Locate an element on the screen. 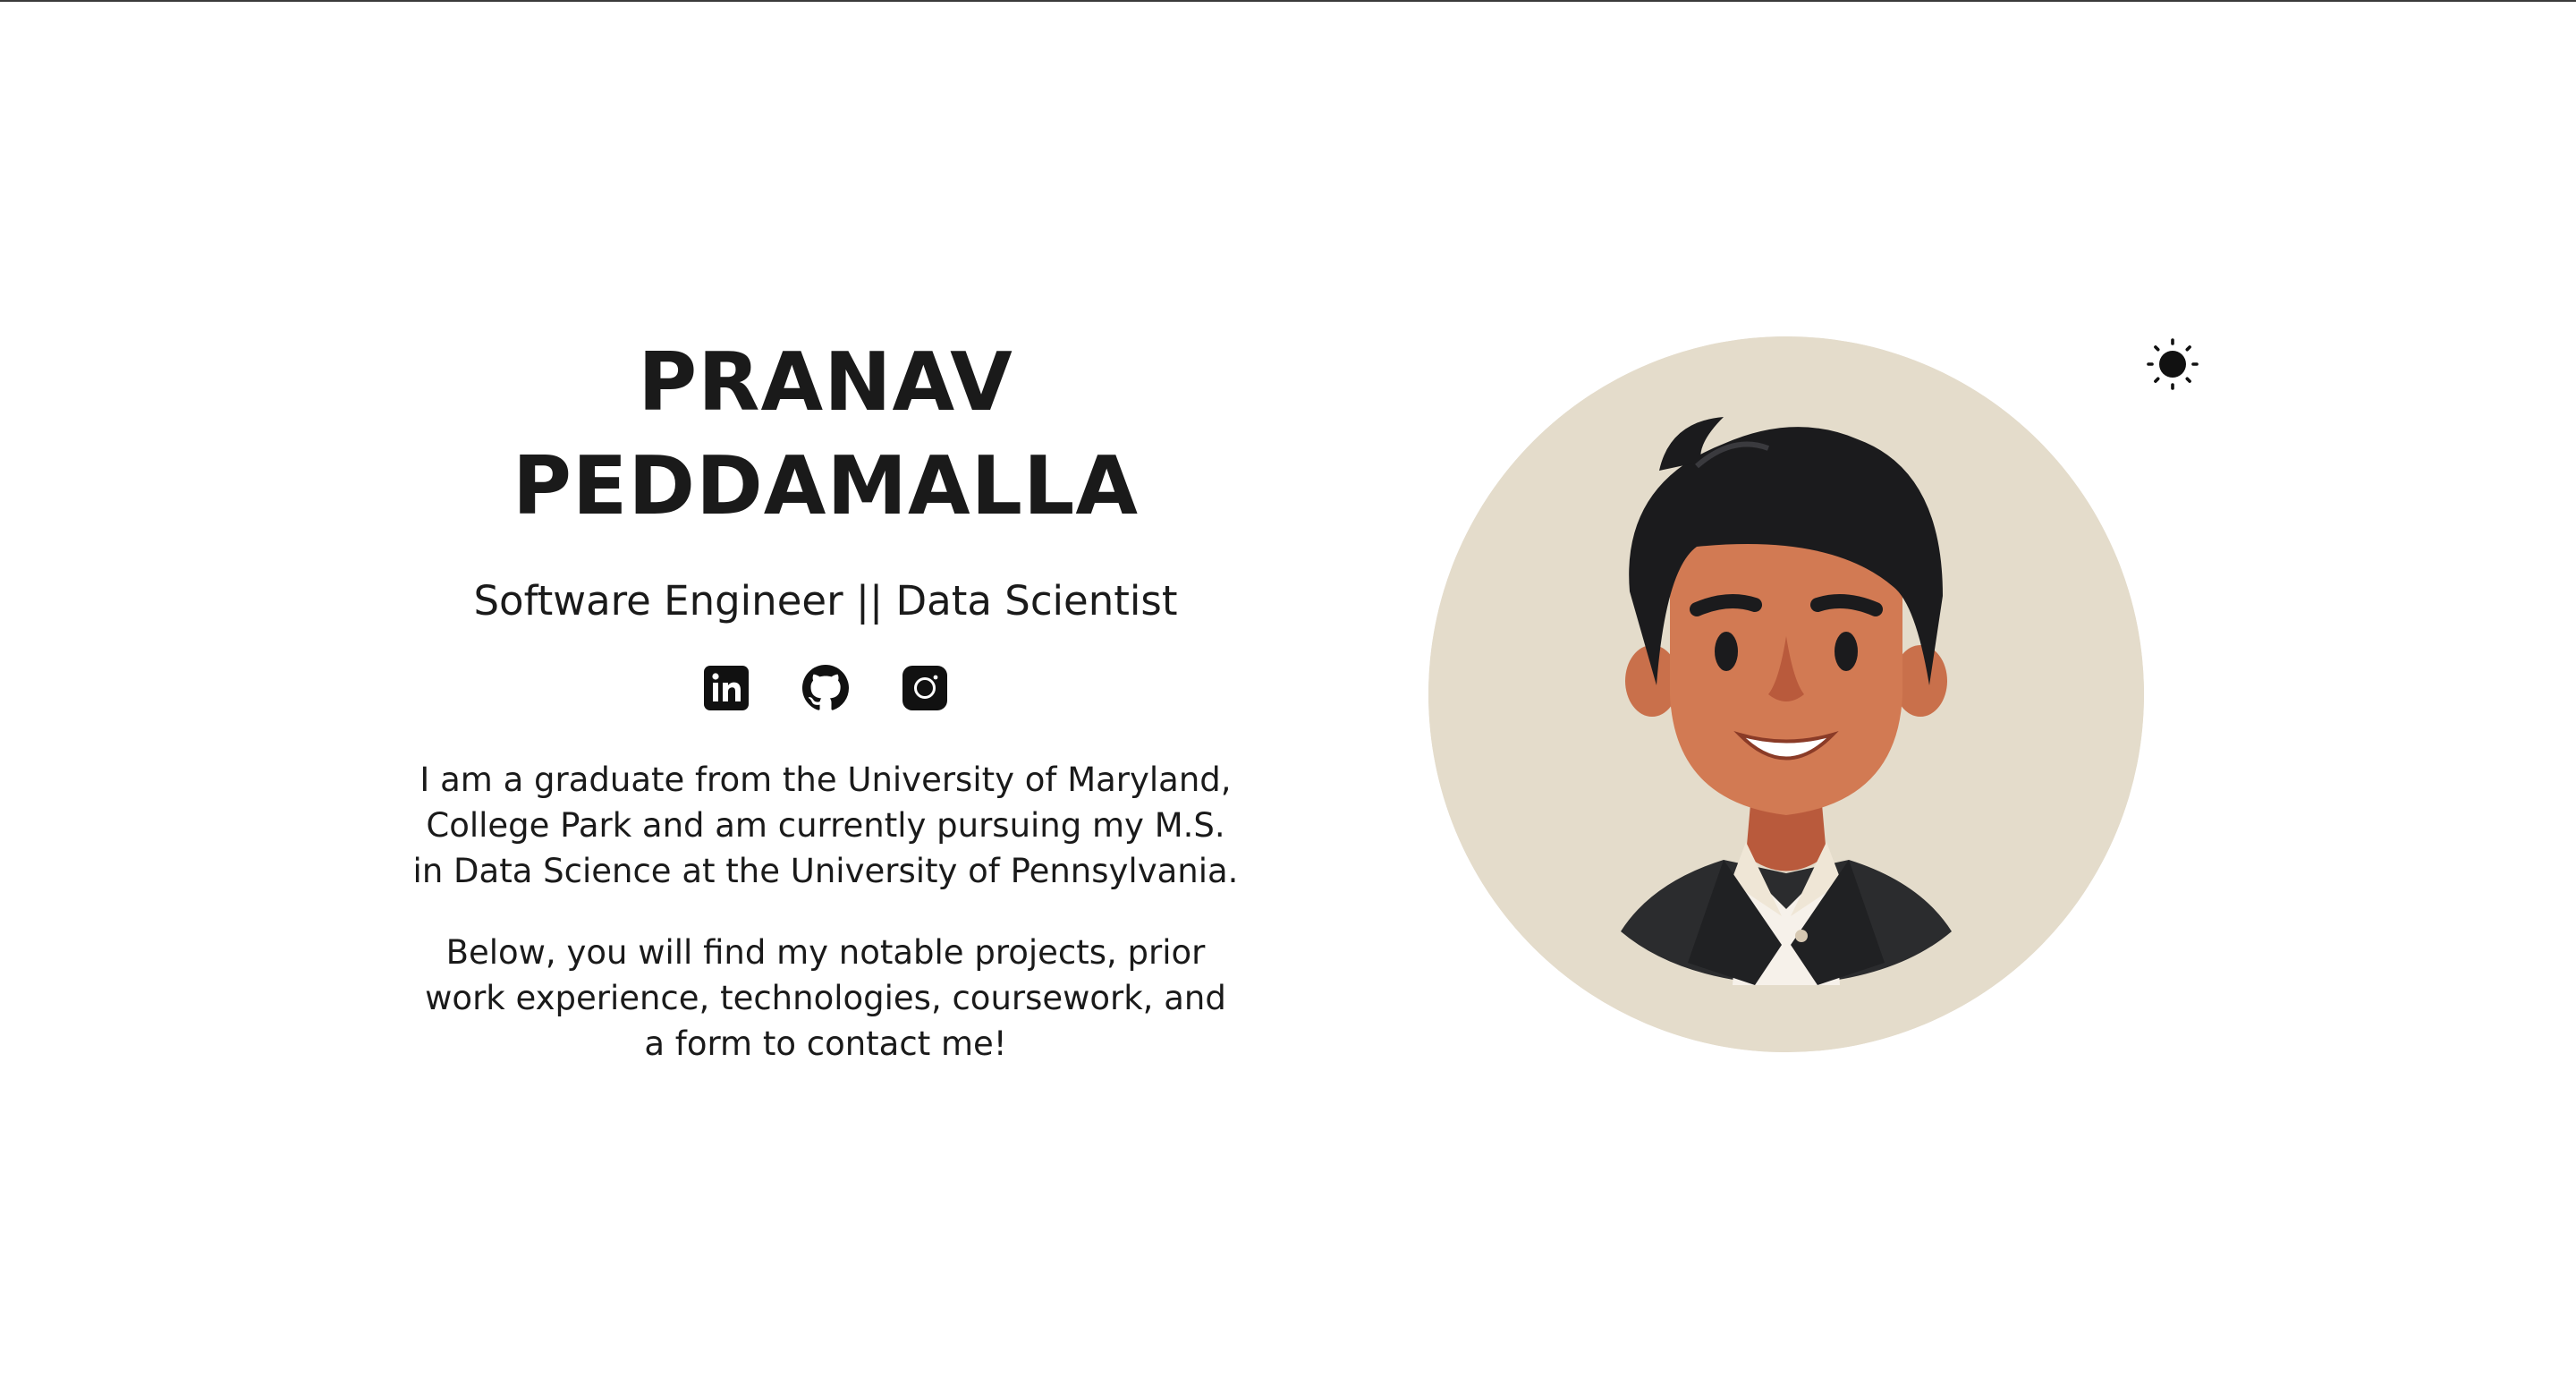 The width and height of the screenshot is (2576, 1394). theme-toggle-button is located at coordinates (2172, 364).